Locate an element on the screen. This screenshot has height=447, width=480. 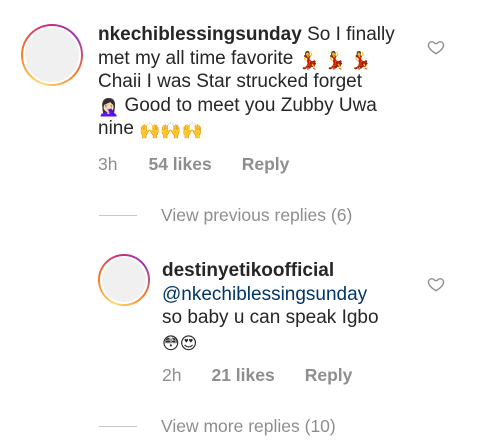
raising-hands-emoji: 🙌🙌🙌 is located at coordinates (171, 130).